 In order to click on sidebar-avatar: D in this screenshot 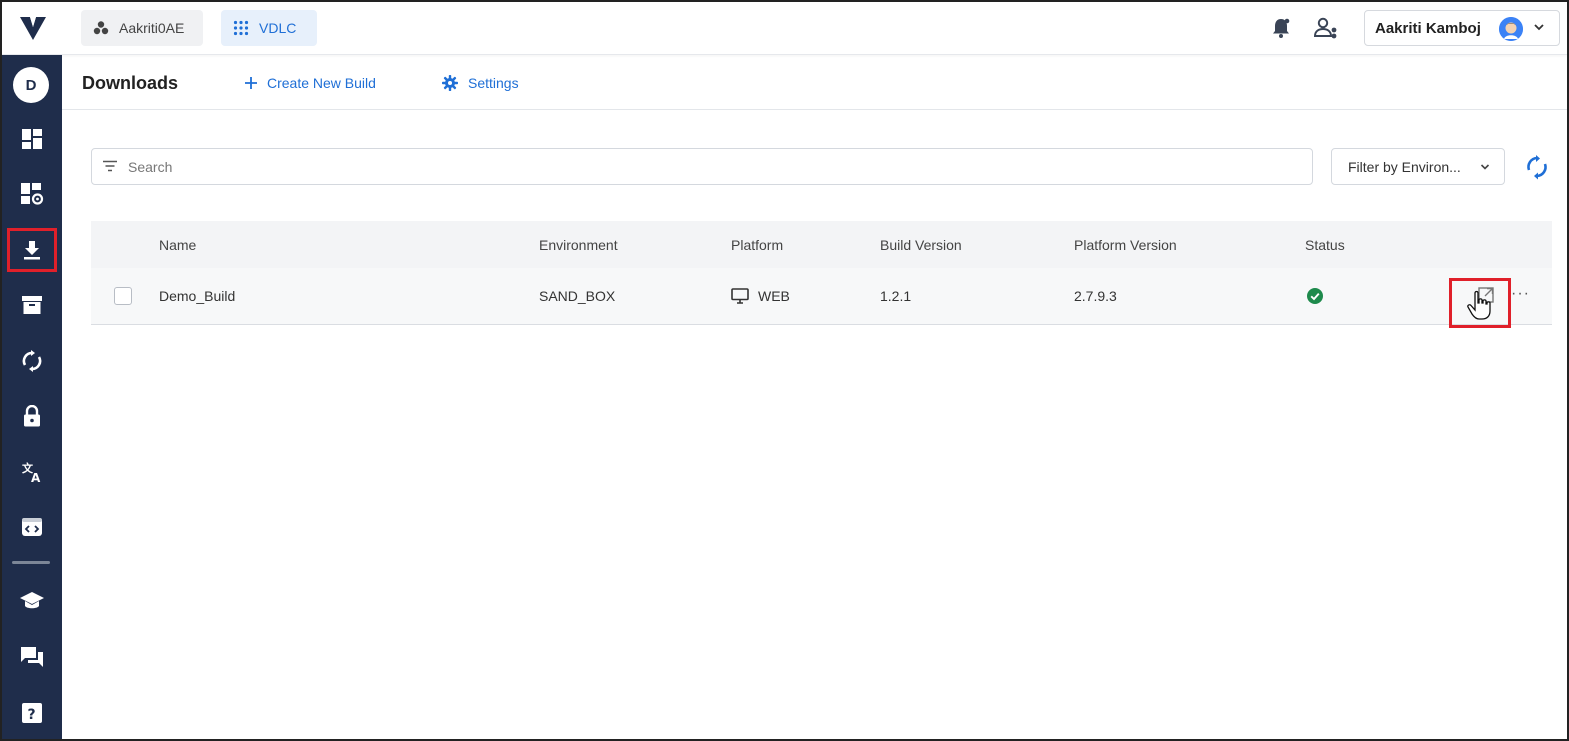, I will do `click(31, 85)`.